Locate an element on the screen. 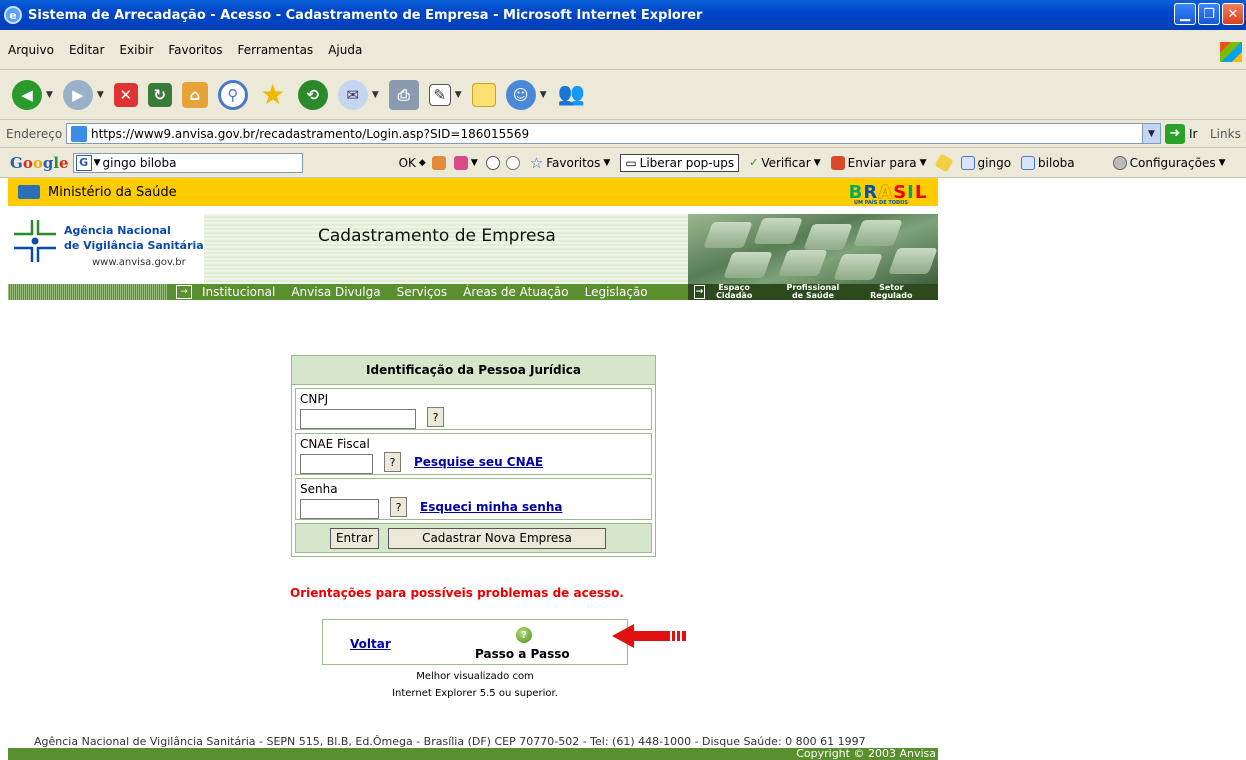  stop-icon: ✕ is located at coordinates (125, 94).